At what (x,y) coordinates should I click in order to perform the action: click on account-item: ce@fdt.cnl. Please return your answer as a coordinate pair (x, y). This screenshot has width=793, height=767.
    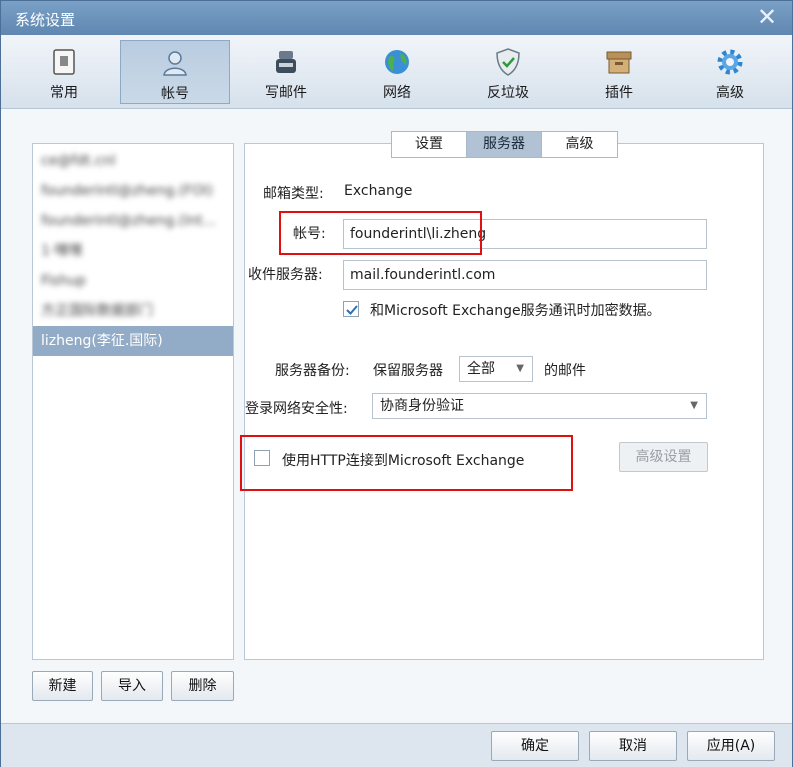
    Looking at the image, I should click on (133, 161).